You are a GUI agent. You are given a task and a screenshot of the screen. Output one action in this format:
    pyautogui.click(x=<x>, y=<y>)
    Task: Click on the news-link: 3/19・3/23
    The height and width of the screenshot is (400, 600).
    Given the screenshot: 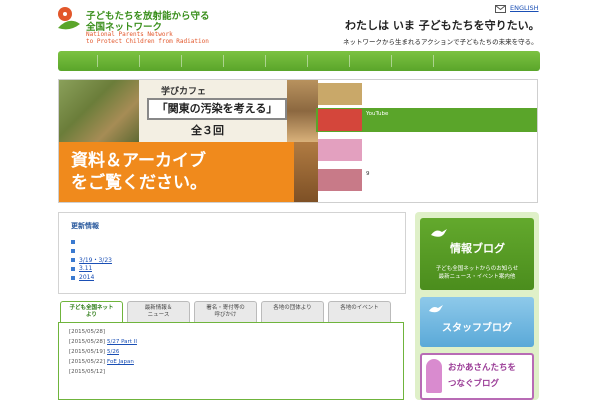 What is the action you would take?
    pyautogui.click(x=95, y=259)
    